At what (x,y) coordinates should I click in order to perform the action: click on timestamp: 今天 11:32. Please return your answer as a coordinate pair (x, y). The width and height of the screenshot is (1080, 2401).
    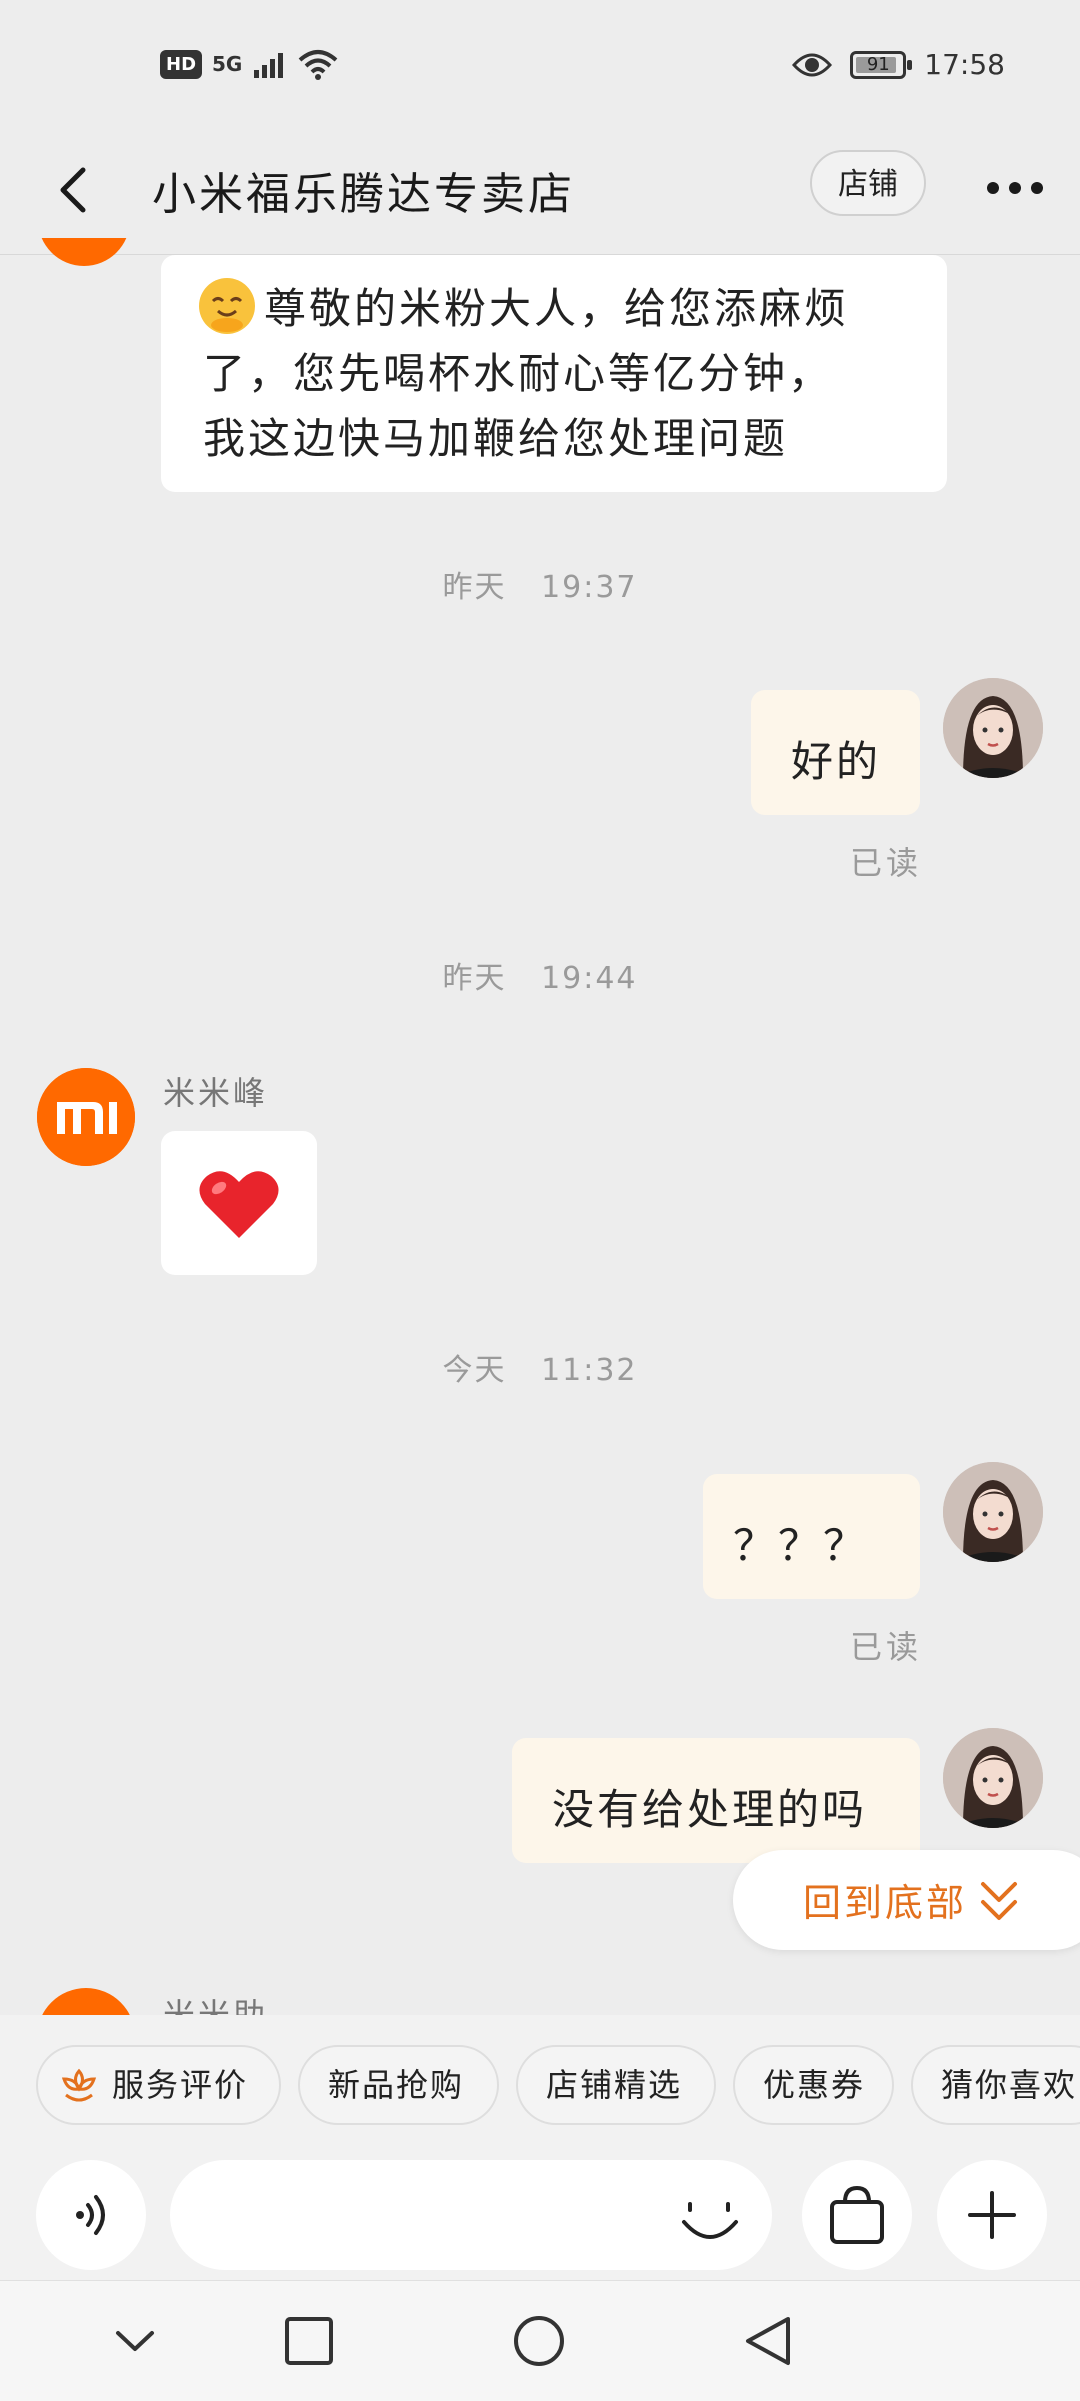
    Looking at the image, I should click on (540, 1367).